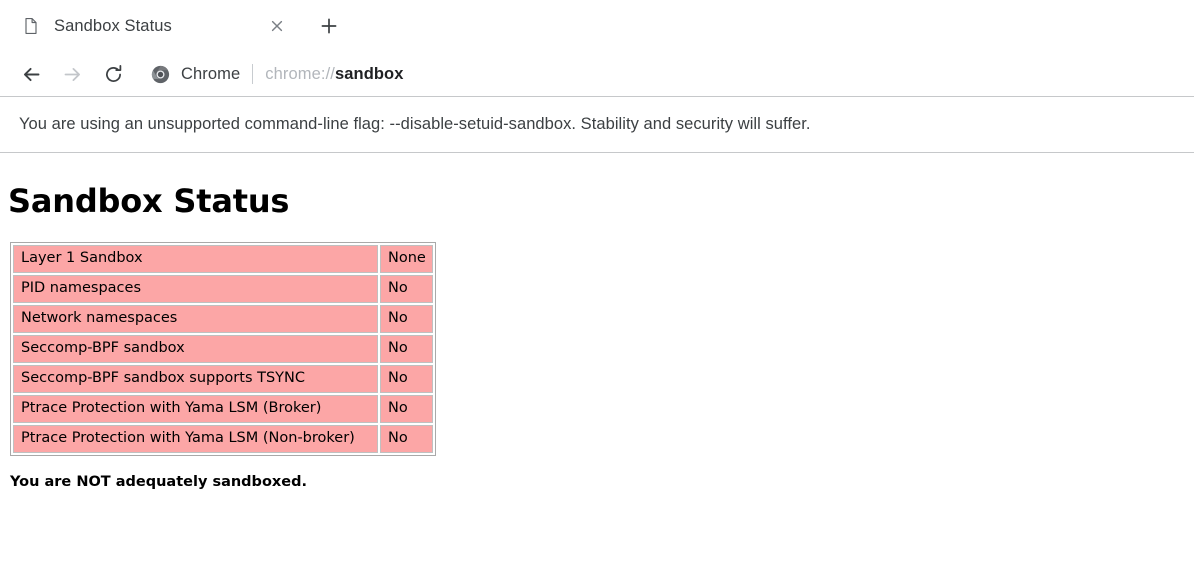 This screenshot has width=1194, height=580. Describe the element at coordinates (31, 26) in the screenshot. I see `page-document-icon` at that location.